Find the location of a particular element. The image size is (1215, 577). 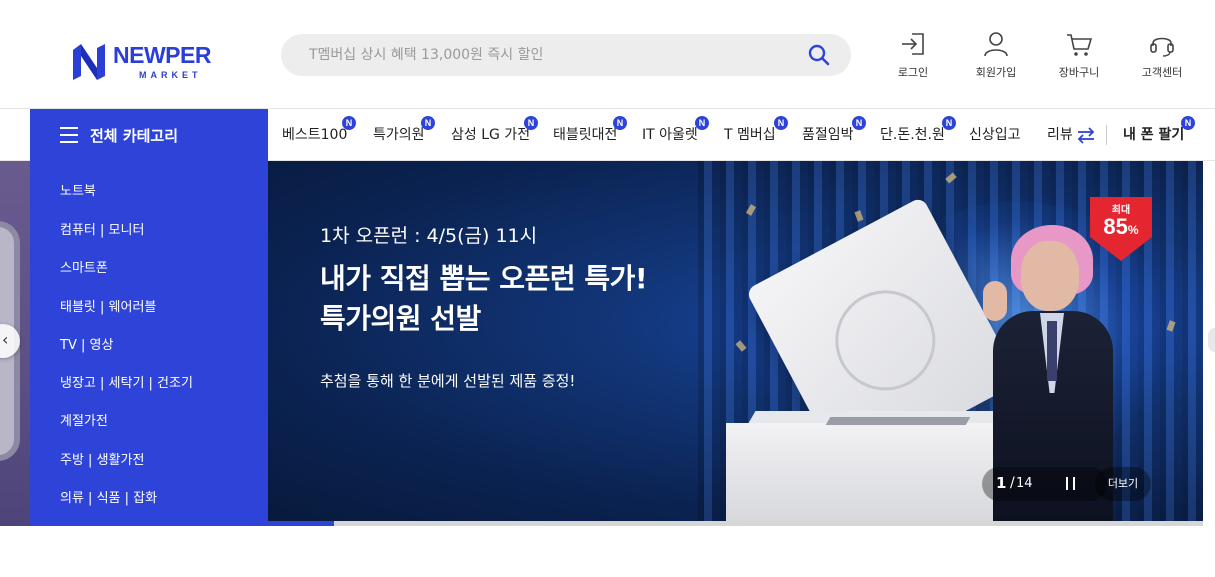

nav-item-label: 신상입고 is located at coordinates (995, 135).